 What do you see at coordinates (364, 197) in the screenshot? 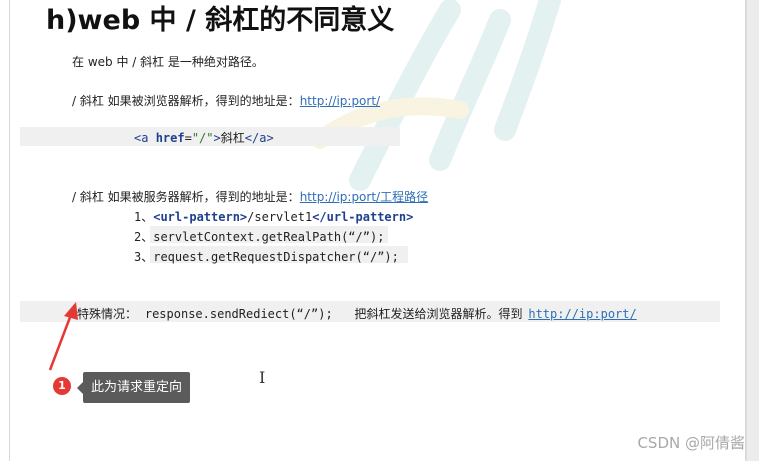
I see `server-address-link: http://ip:port/工程路径` at bounding box center [364, 197].